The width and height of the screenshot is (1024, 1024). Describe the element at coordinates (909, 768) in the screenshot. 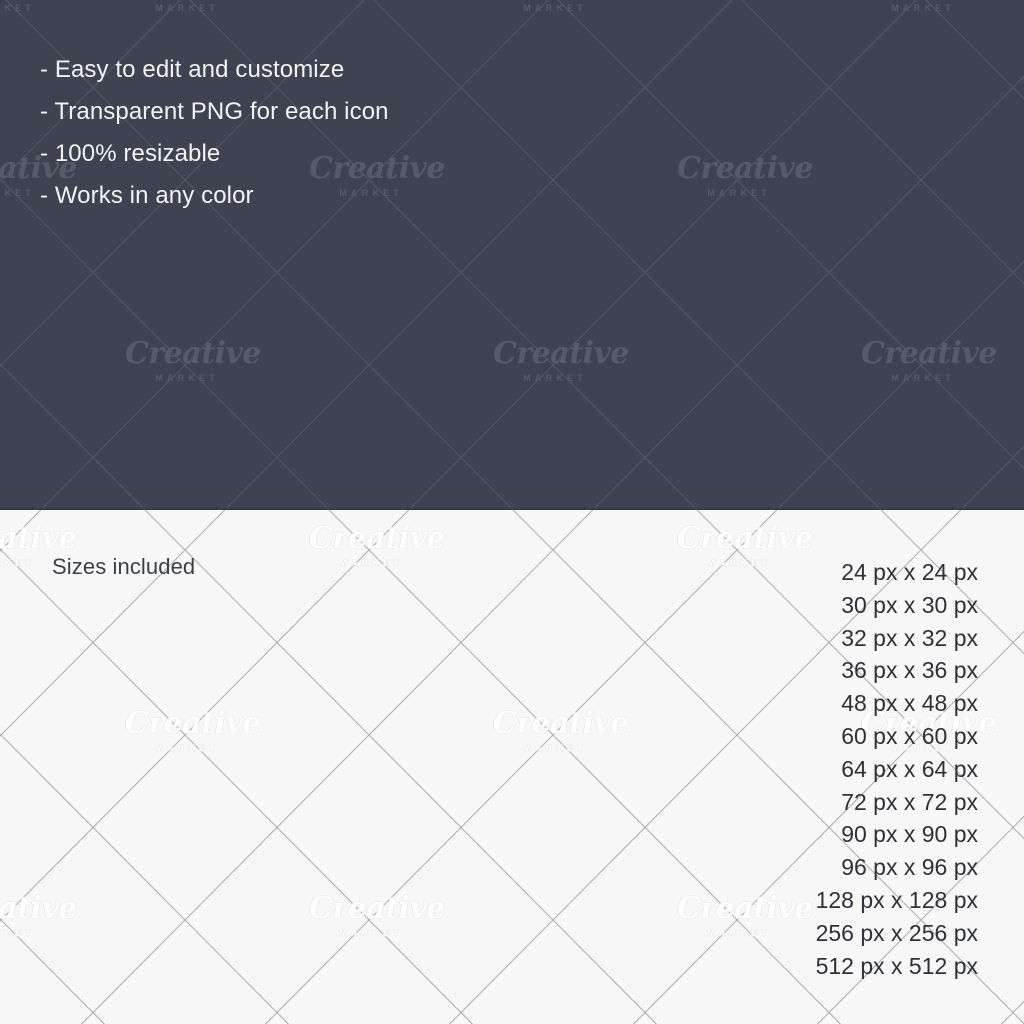

I see `size-item: 64 px x 64 px` at that location.